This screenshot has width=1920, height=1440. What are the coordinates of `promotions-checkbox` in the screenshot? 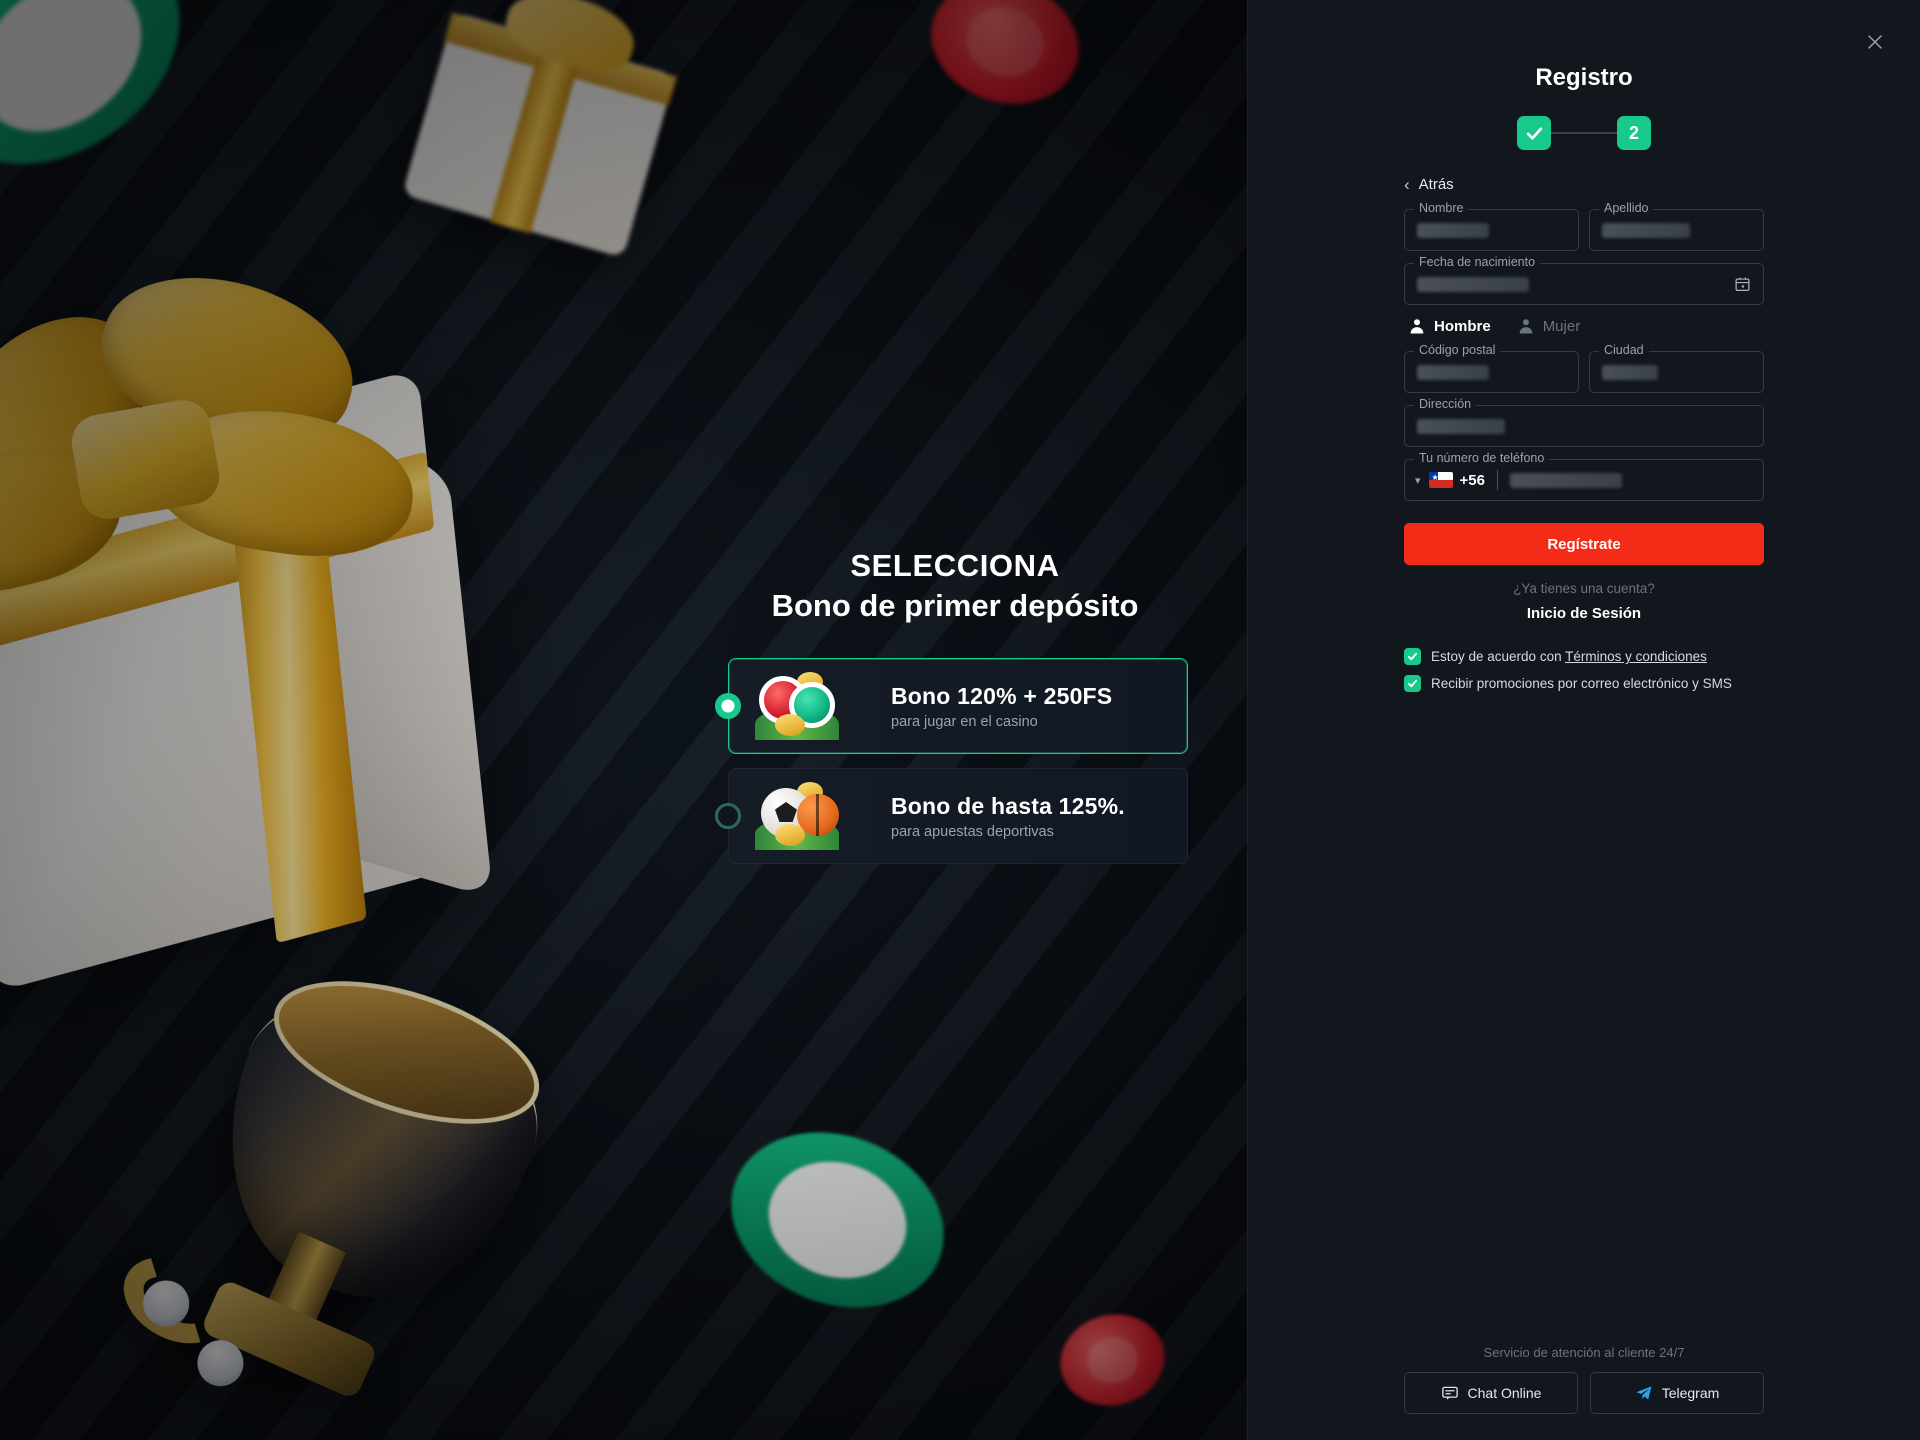 It's located at (1412, 683).